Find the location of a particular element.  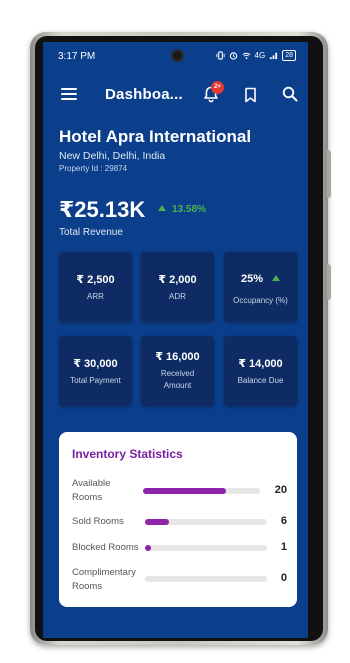

hotel-name: Hotel Apra International is located at coordinates (155, 136).